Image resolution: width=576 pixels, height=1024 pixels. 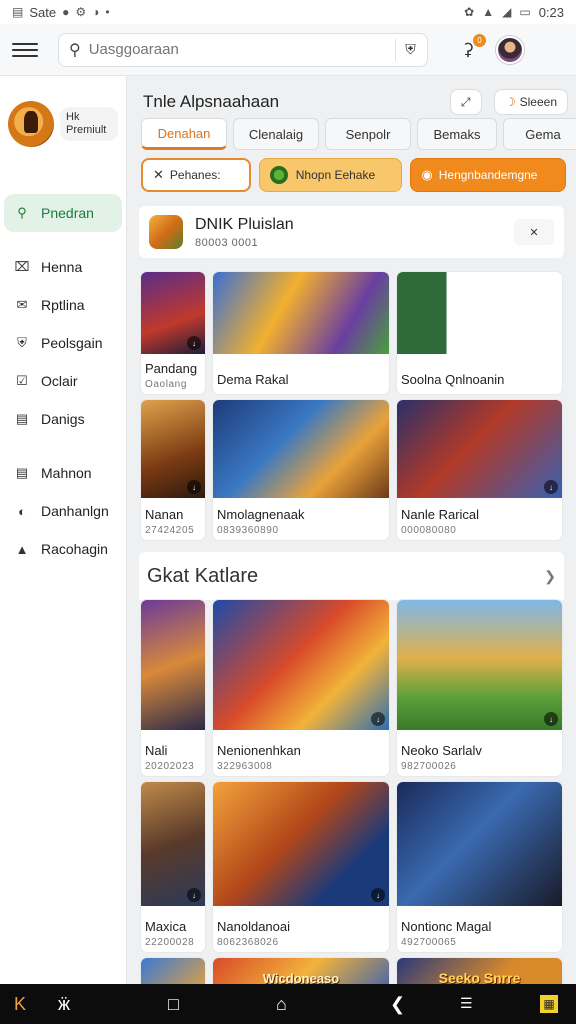 I want to click on game-artwork: Wicdoneaso, so click(x=301, y=971).